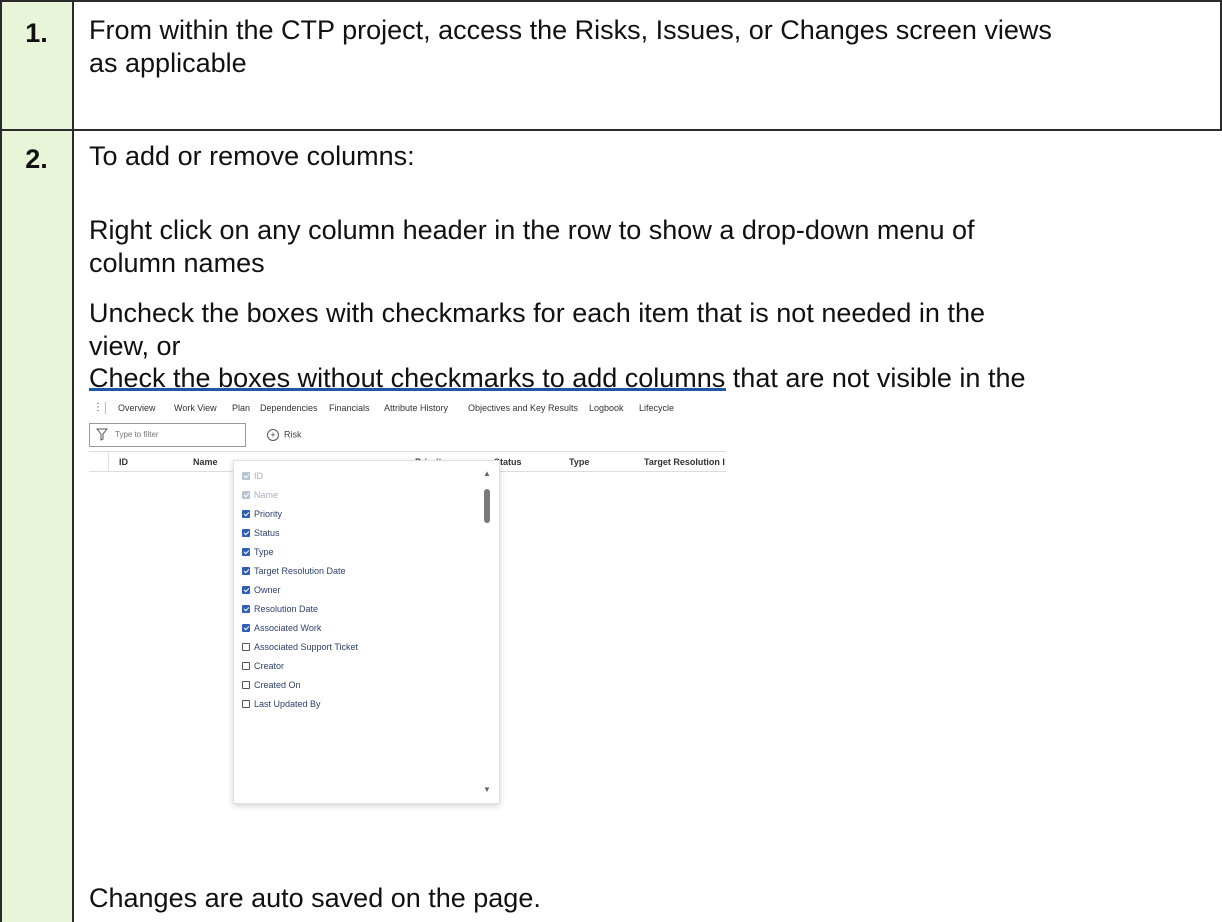  Describe the element at coordinates (102, 434) in the screenshot. I see `filter-icon` at that location.